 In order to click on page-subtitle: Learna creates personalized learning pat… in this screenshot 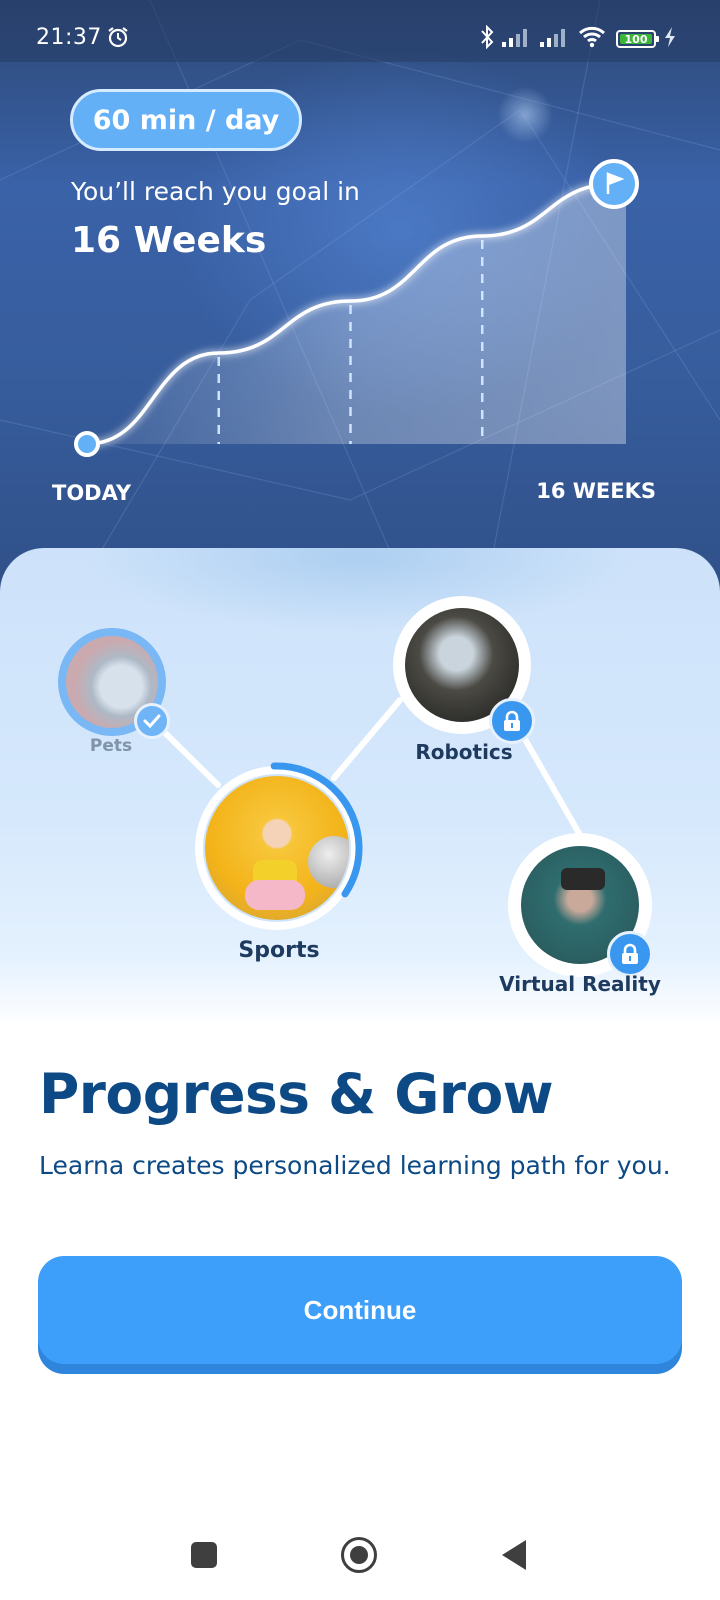, I will do `click(355, 1165)`.